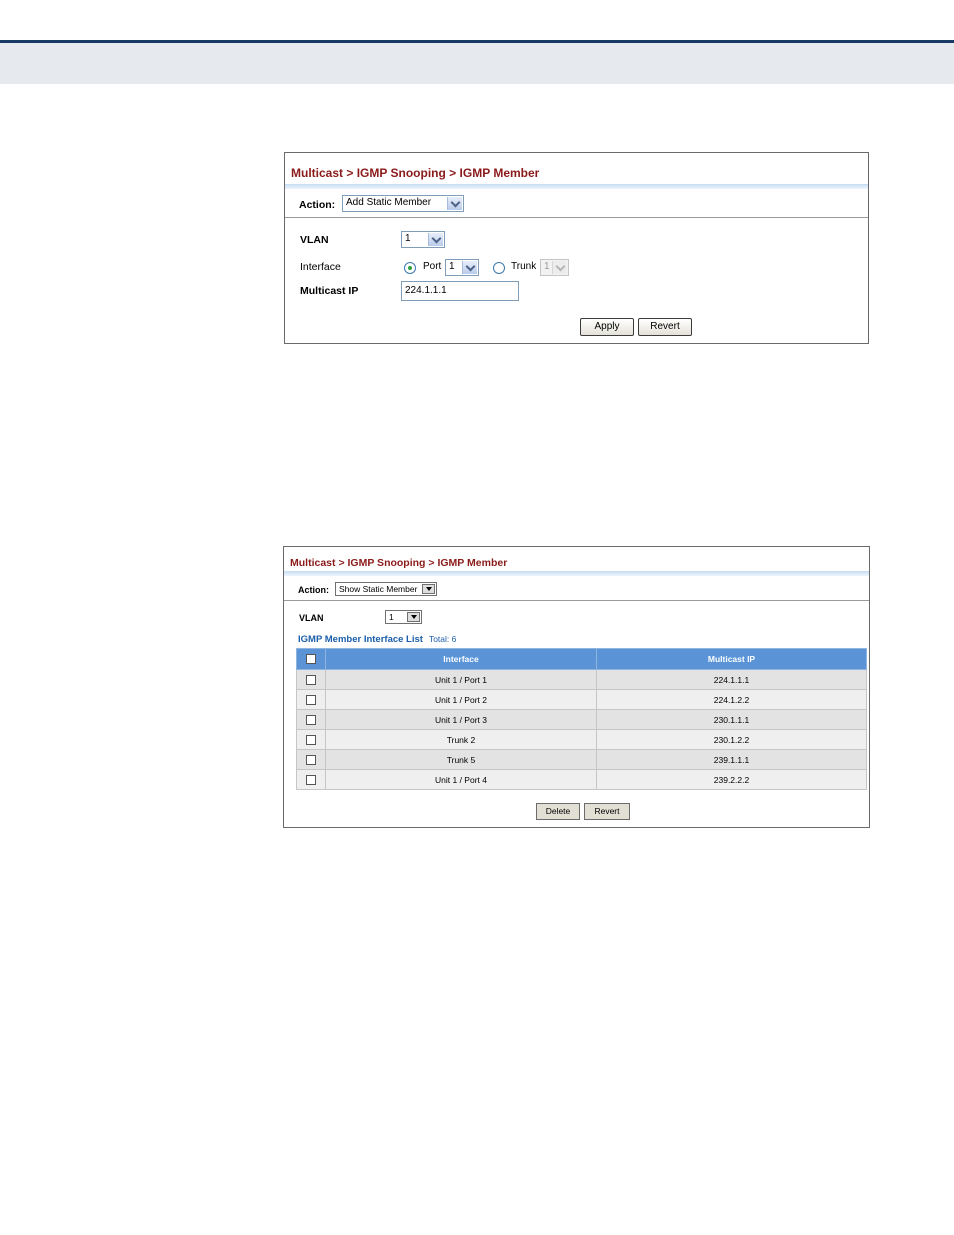 The width and height of the screenshot is (954, 1235). I want to click on table-header-row: Interface Multicast IP, so click(581, 659).